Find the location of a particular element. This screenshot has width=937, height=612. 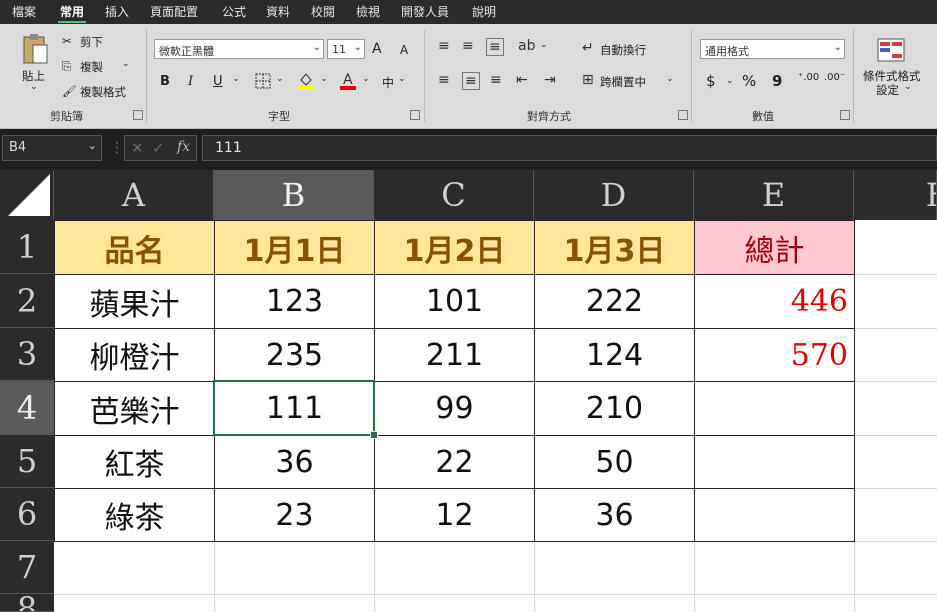

orientation-icon: ab is located at coordinates (526, 46).